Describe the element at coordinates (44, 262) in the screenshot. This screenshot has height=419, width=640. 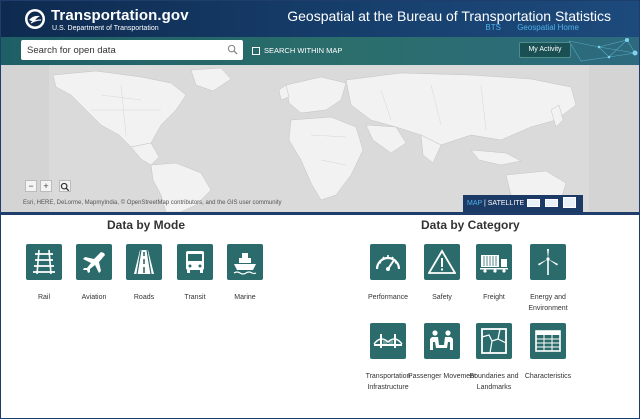
I see `rail-icon` at that location.